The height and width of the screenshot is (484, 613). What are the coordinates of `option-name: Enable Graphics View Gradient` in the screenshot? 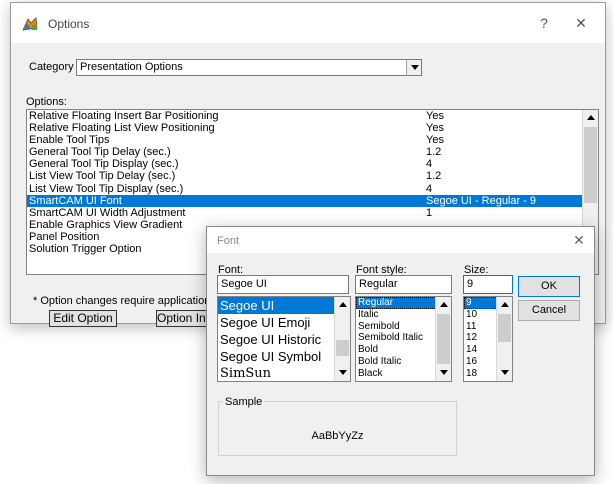 It's located at (106, 224).